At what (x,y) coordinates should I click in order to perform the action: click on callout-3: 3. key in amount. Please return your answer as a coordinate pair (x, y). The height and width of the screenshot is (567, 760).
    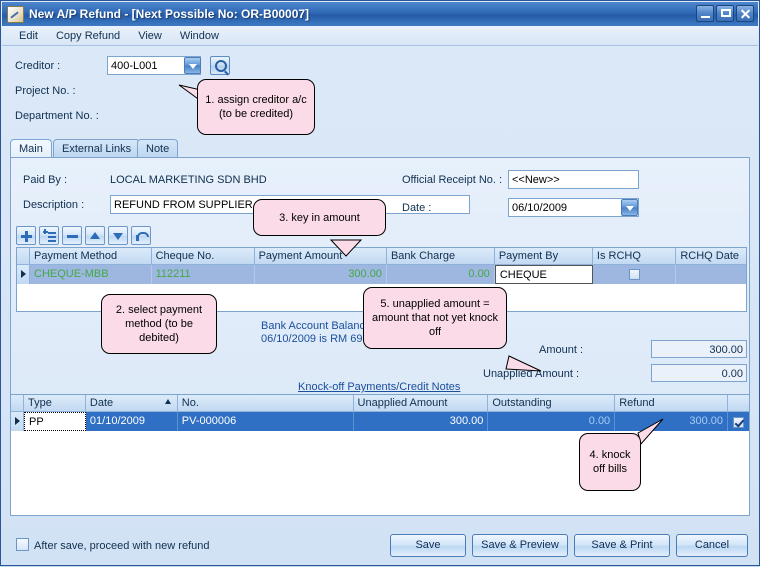
    Looking at the image, I should click on (319, 217).